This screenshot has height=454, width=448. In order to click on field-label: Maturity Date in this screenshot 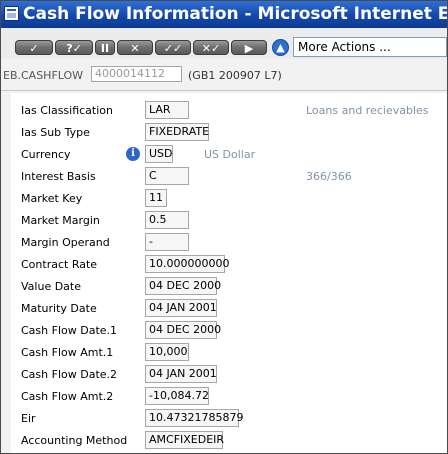, I will do `click(59, 308)`.